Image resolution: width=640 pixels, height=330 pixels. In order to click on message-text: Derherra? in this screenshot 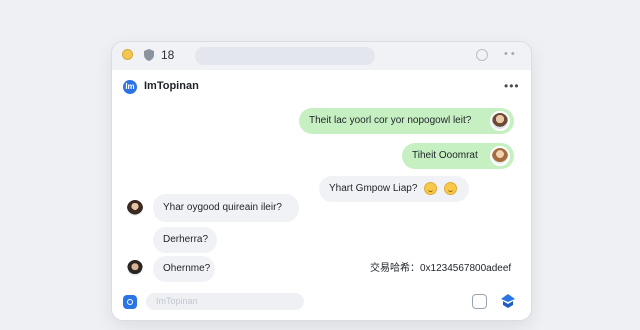, I will do `click(186, 239)`.